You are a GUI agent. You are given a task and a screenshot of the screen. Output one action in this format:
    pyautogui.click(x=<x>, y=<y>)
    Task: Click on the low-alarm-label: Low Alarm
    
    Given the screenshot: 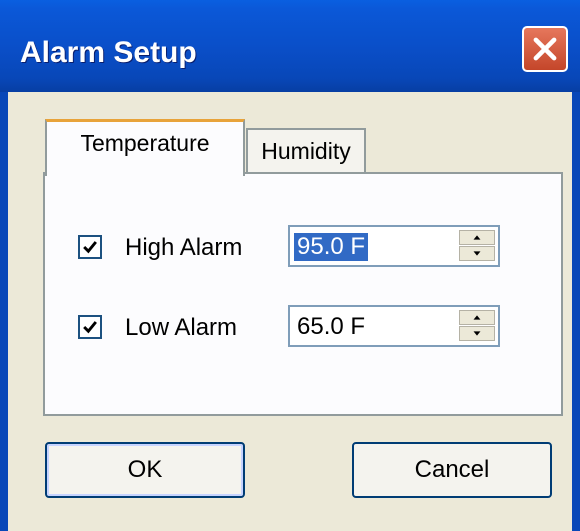 What is the action you would take?
    pyautogui.click(x=181, y=327)
    